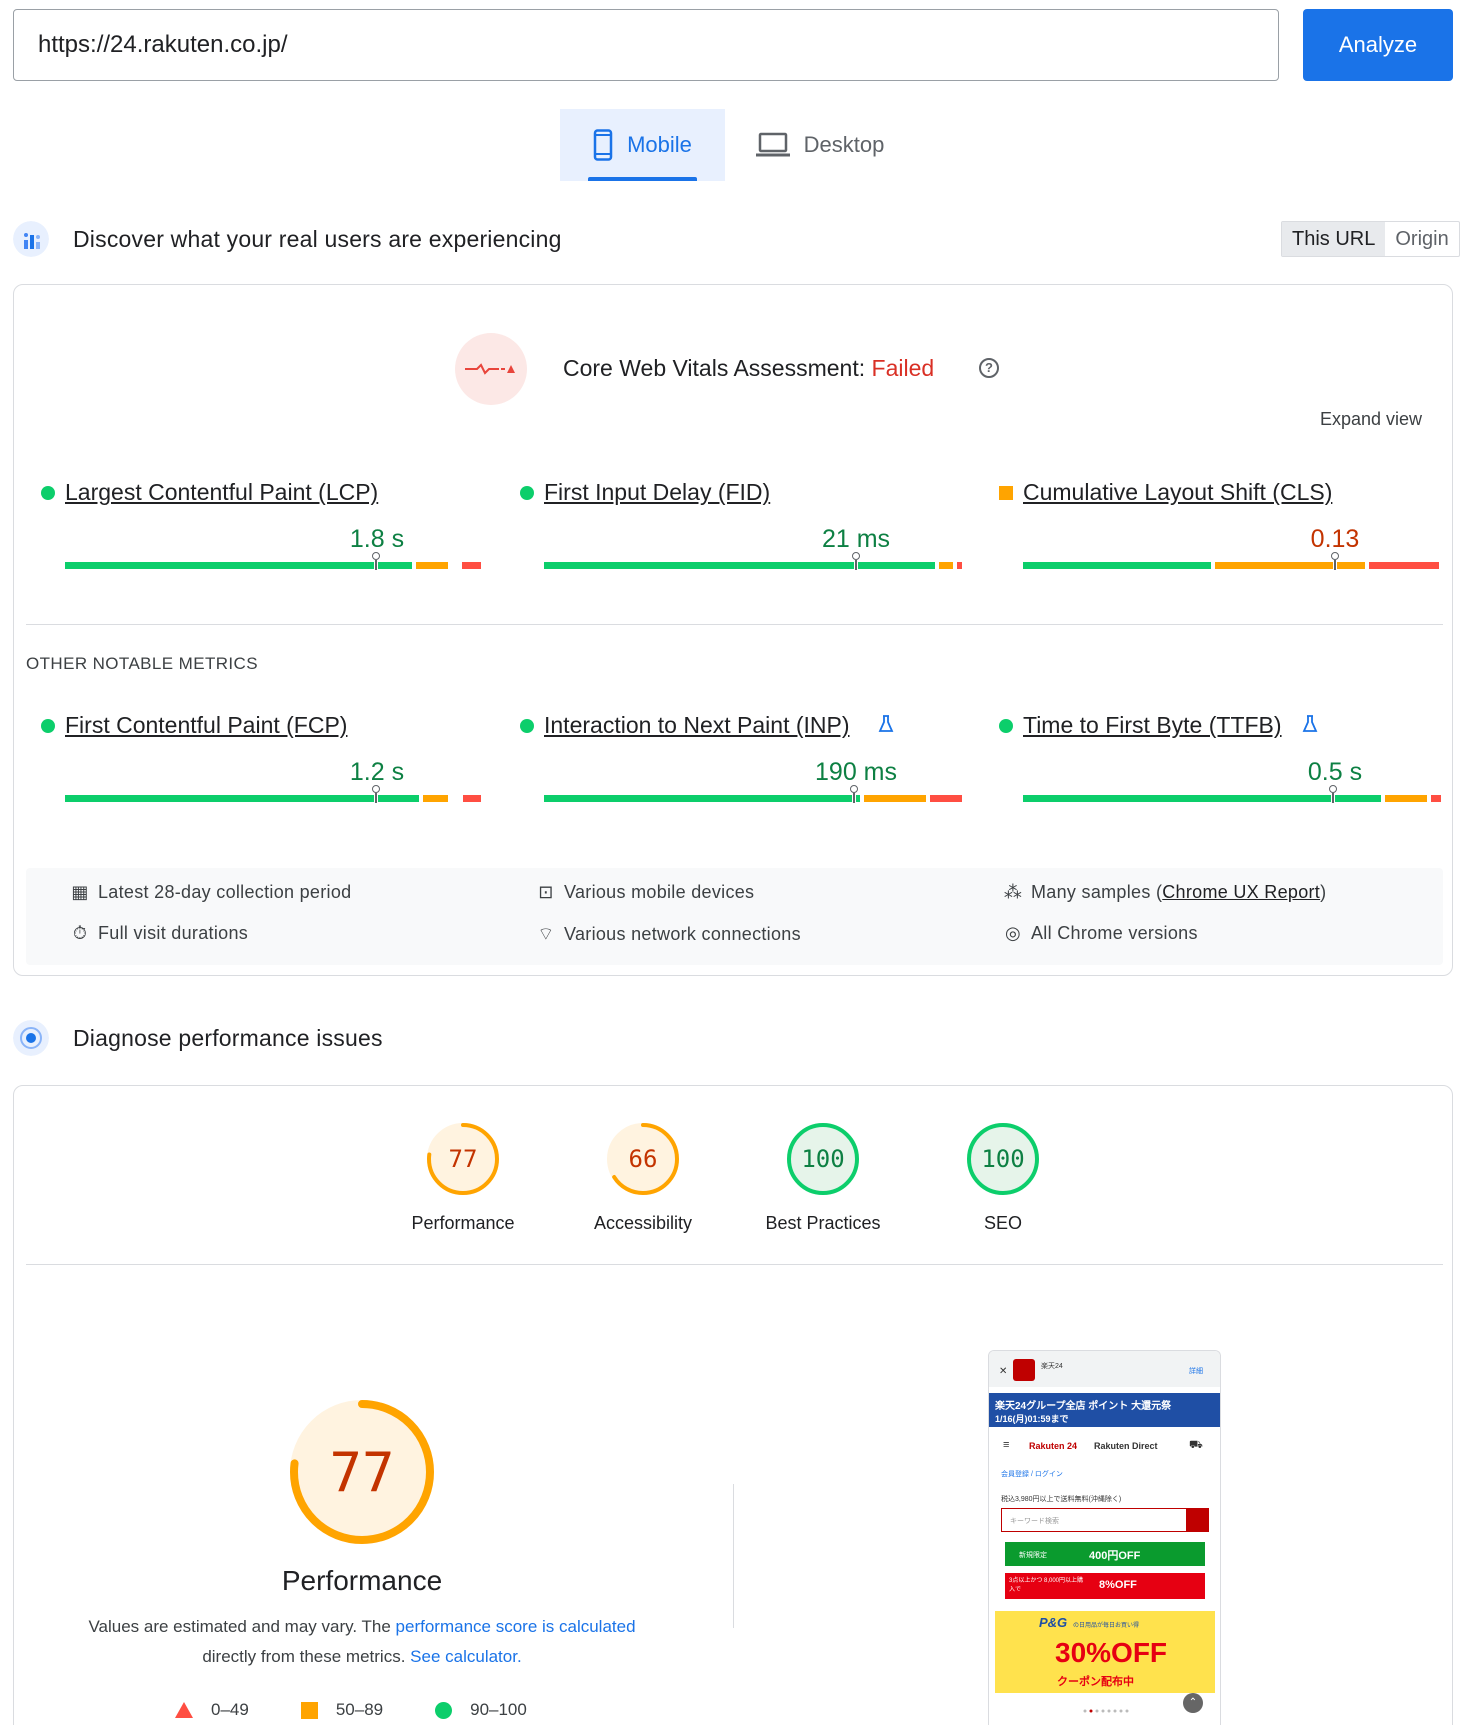 The height and width of the screenshot is (1725, 1468). I want to click on info-period: ▦ Latest 28-day collection period, so click(210, 892).